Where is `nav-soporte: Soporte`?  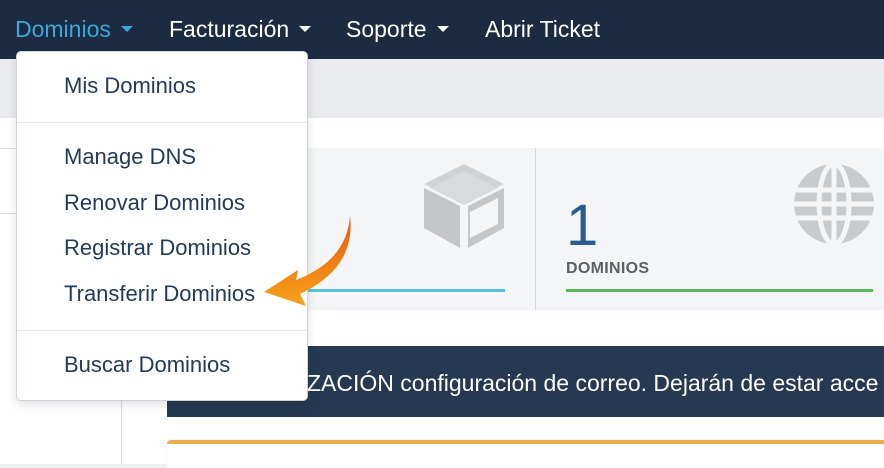
nav-soporte: Soporte is located at coordinates (397, 29).